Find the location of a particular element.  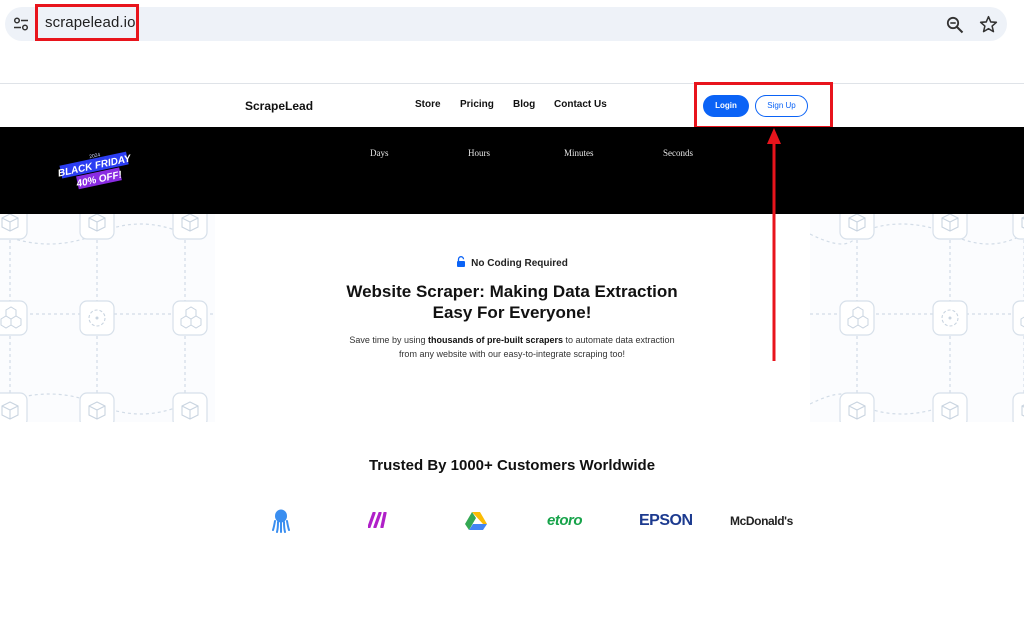

hero-sub-post: to automate data extraction is located at coordinates (619, 340).